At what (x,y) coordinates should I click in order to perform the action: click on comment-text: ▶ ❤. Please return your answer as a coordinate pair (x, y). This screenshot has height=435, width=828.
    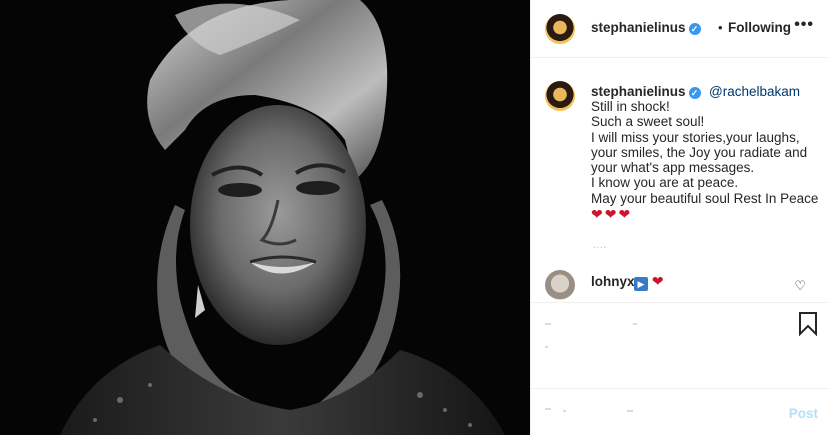
    Looking at the image, I should click on (649, 282).